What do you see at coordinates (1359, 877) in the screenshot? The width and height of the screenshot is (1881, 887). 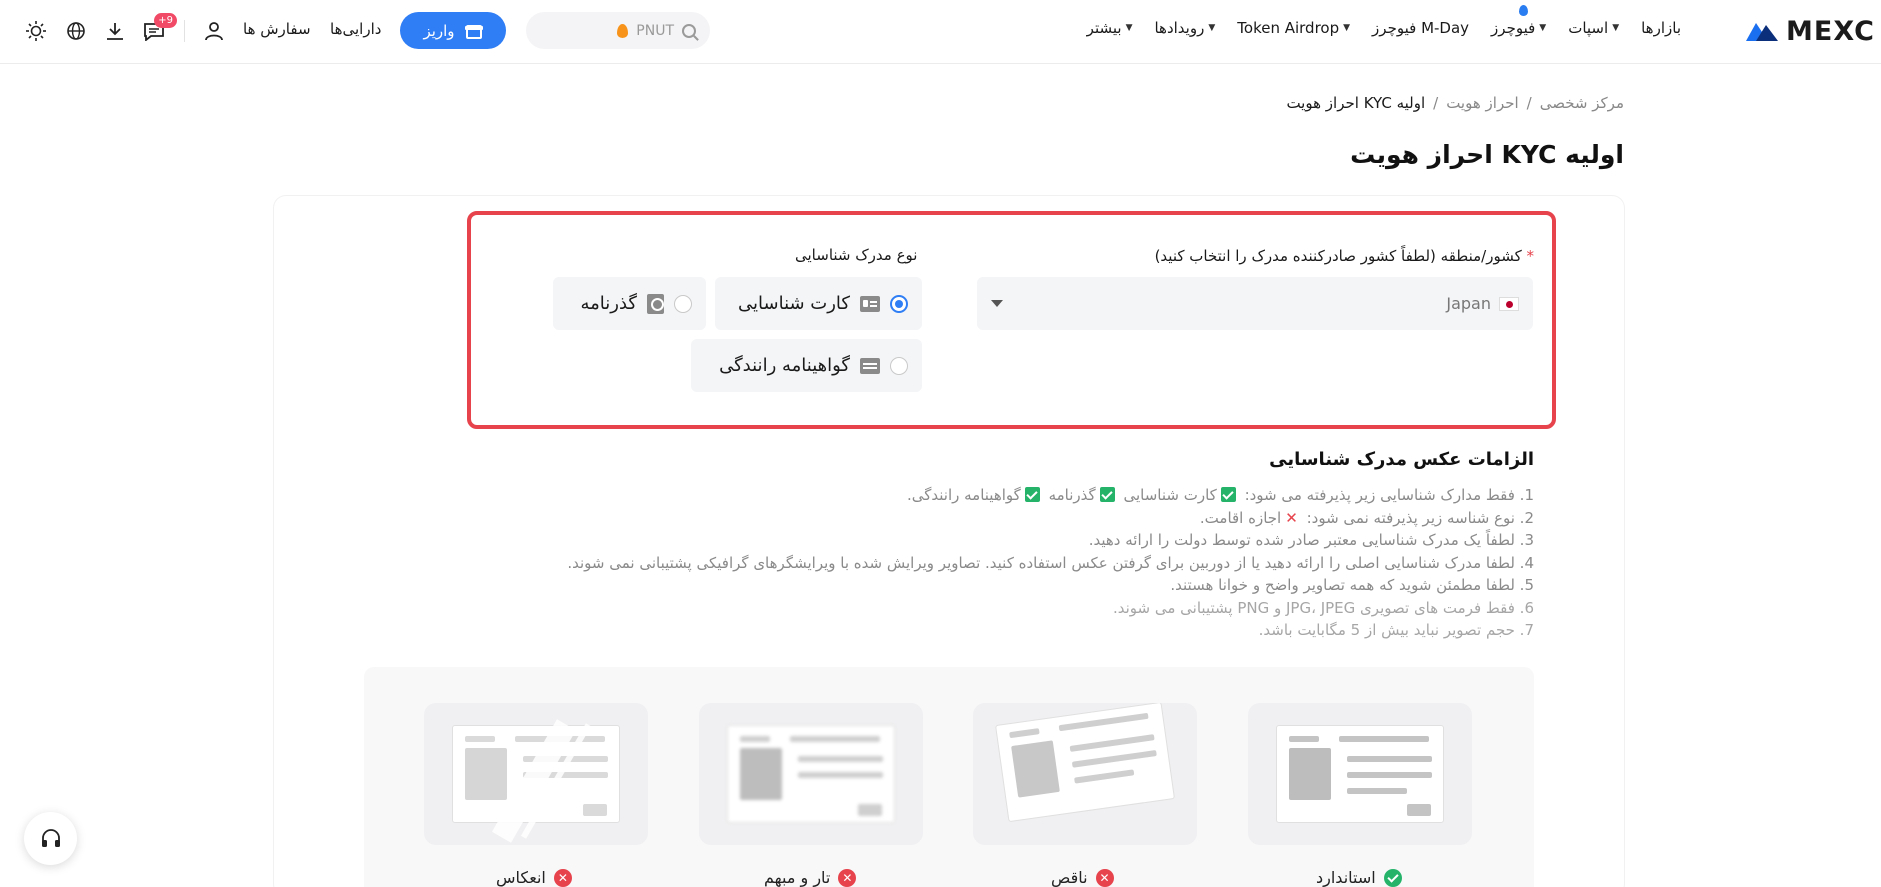 I see `sample-label-standard: استاندارد` at bounding box center [1359, 877].